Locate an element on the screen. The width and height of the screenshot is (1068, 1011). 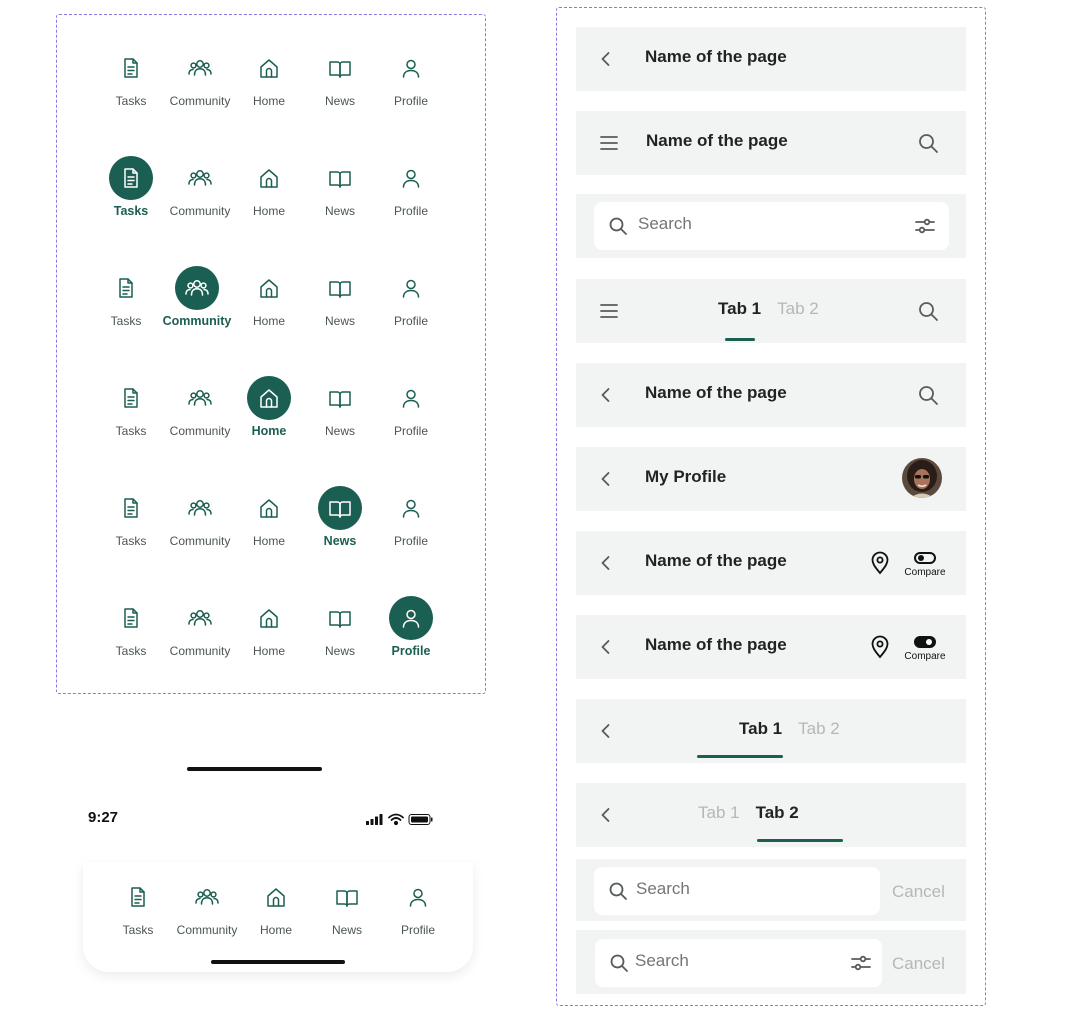
page-title: My Profile is located at coordinates (686, 476).